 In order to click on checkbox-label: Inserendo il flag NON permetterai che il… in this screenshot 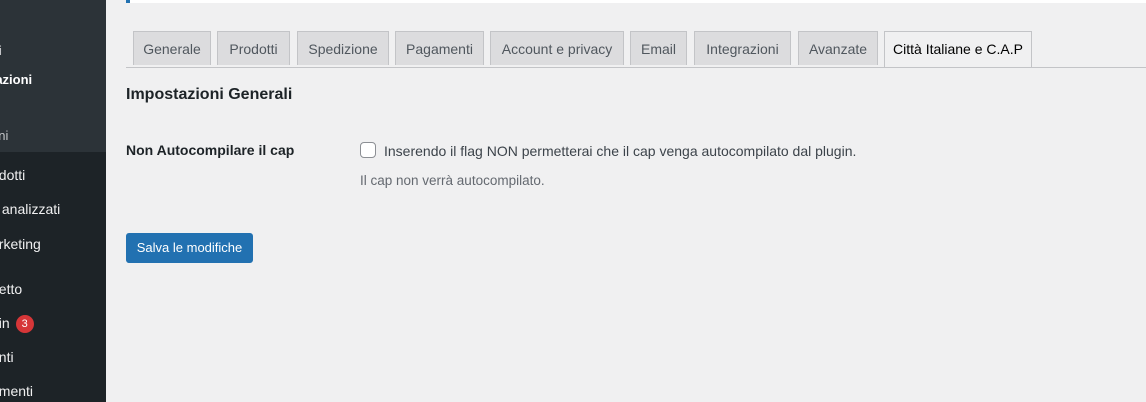, I will do `click(620, 151)`.